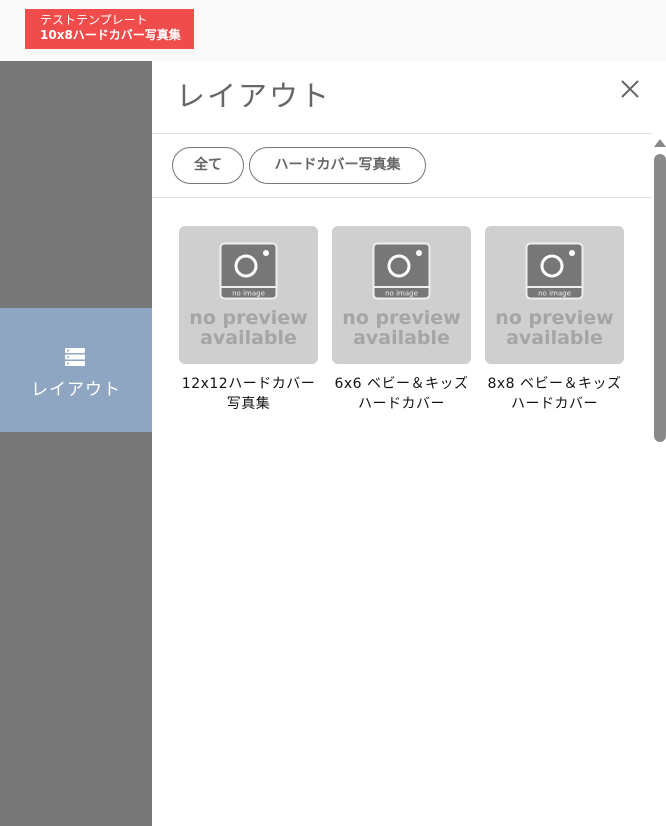 This screenshot has height=826, width=666. I want to click on project-badge: テストテンプレート 10x8ハードカバー写真集, so click(109, 29).